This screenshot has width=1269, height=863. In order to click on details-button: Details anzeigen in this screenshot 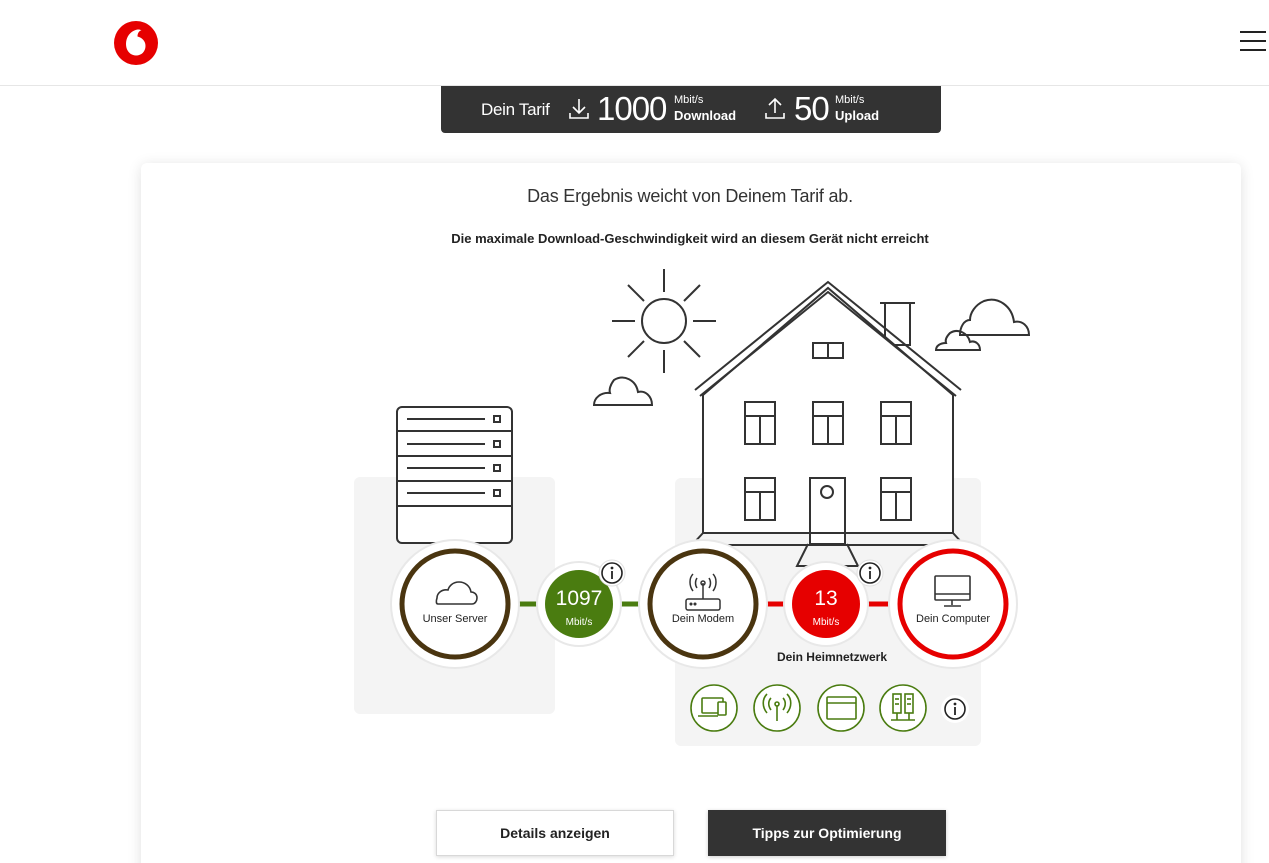, I will do `click(555, 833)`.